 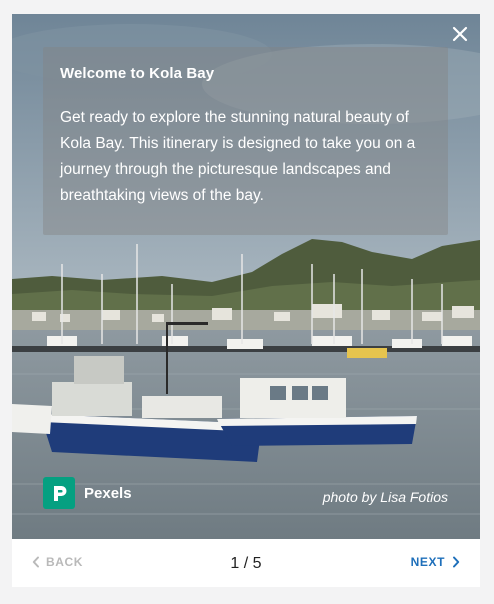 I want to click on close-button, so click(x=460, y=34).